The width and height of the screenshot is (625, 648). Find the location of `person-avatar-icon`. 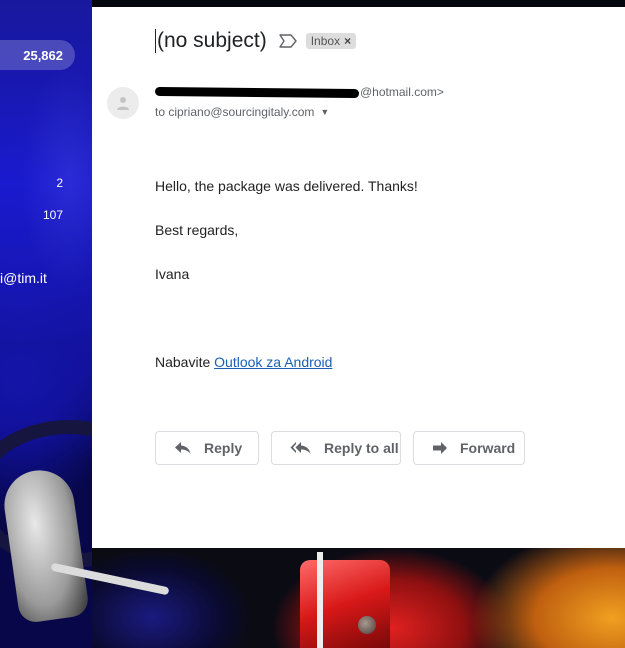

person-avatar-icon is located at coordinates (123, 103).